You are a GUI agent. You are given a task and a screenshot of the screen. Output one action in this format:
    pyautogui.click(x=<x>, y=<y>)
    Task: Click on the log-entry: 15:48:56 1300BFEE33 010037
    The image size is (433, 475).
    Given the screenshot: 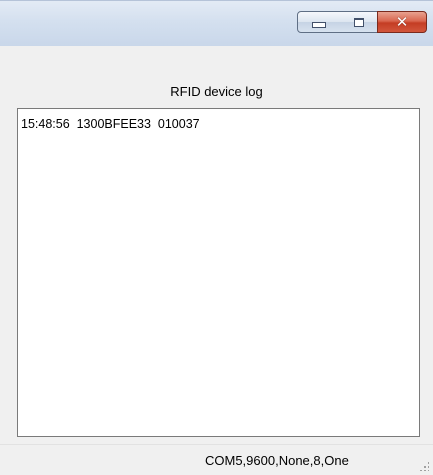 What is the action you would take?
    pyautogui.click(x=110, y=124)
    